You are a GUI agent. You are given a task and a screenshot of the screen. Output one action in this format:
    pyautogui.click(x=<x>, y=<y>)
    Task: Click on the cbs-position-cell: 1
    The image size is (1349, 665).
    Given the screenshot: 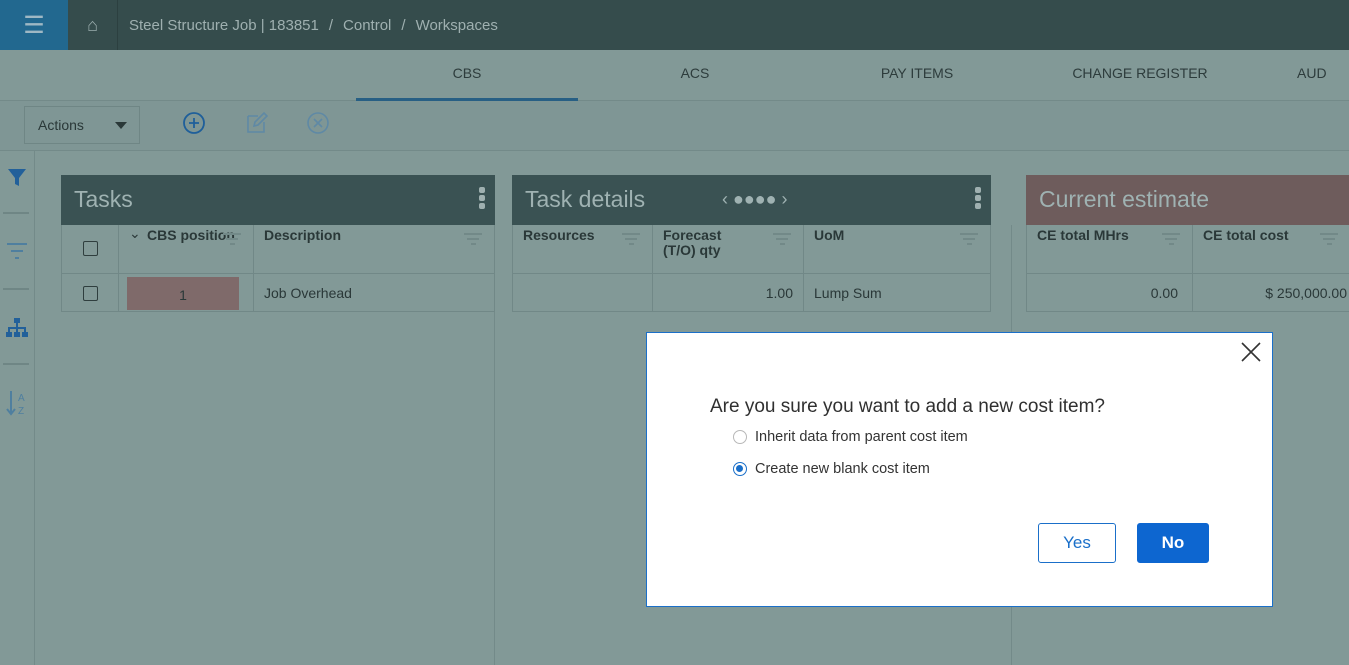 What is the action you would take?
    pyautogui.click(x=183, y=293)
    